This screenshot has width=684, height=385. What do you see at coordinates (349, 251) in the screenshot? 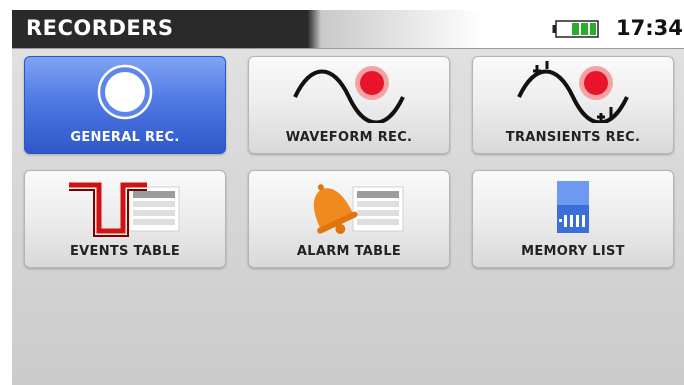
I see `alarm-table-label: ALARM TABLE` at bounding box center [349, 251].